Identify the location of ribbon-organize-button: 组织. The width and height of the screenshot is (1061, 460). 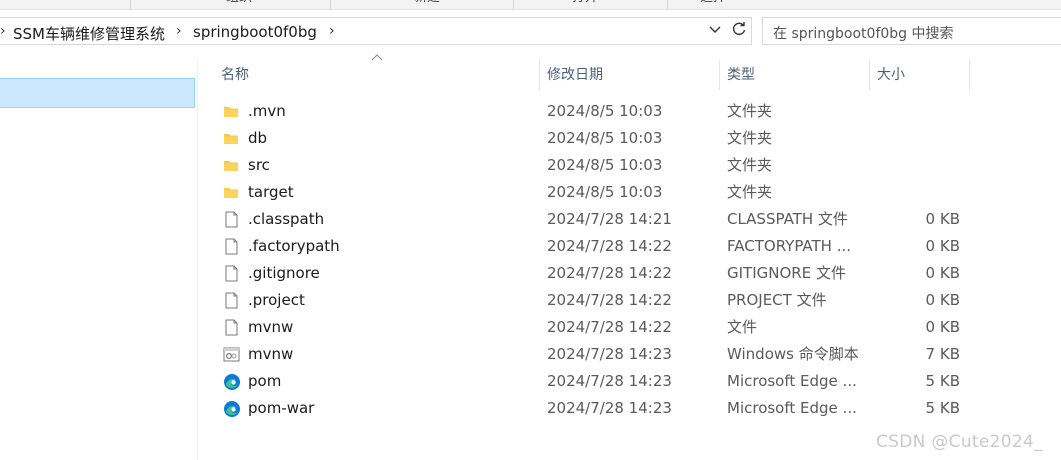
(239, 2).